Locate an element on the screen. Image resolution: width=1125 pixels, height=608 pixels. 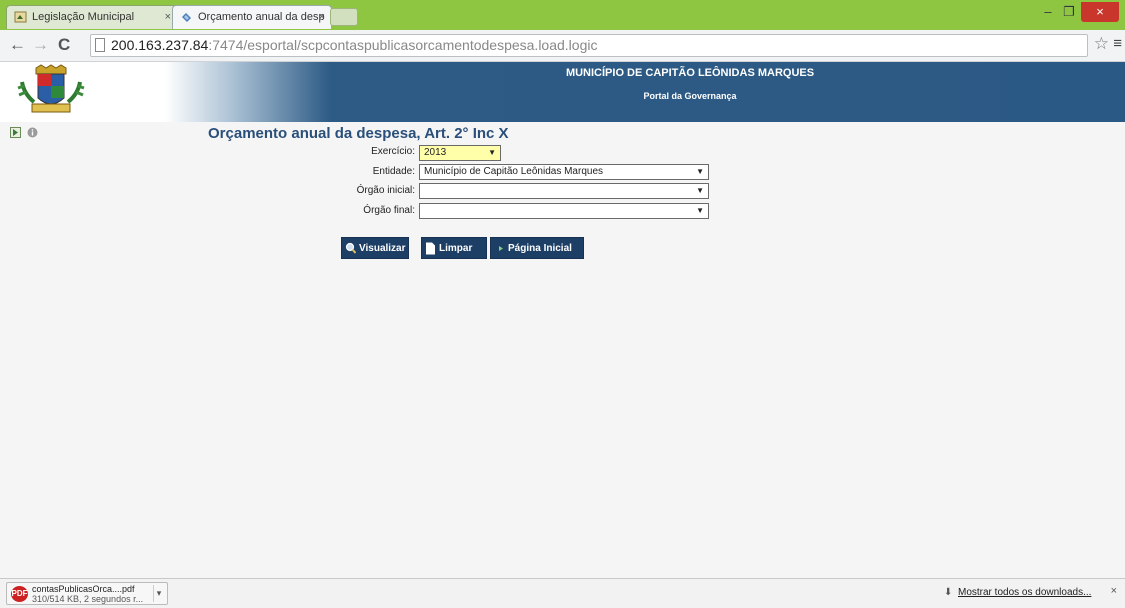
download-arrow-icon: ⬇ is located at coordinates (948, 592).